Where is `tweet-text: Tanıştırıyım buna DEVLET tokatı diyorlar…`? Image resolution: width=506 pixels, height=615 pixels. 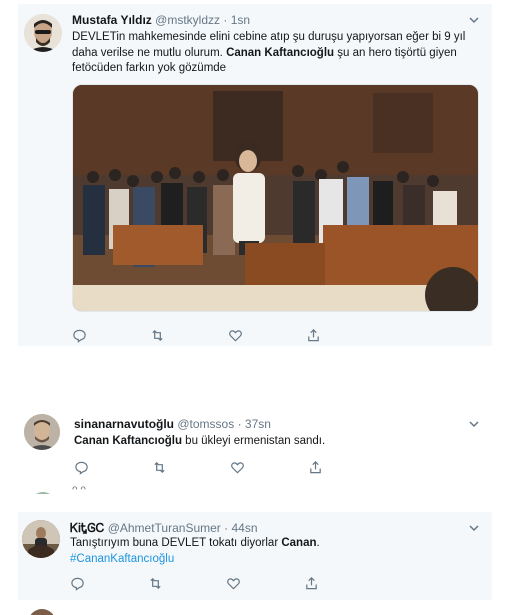 tweet-text: Tanıştırıyım buna DEVLET tokatı diyorlar… is located at coordinates (275, 551).